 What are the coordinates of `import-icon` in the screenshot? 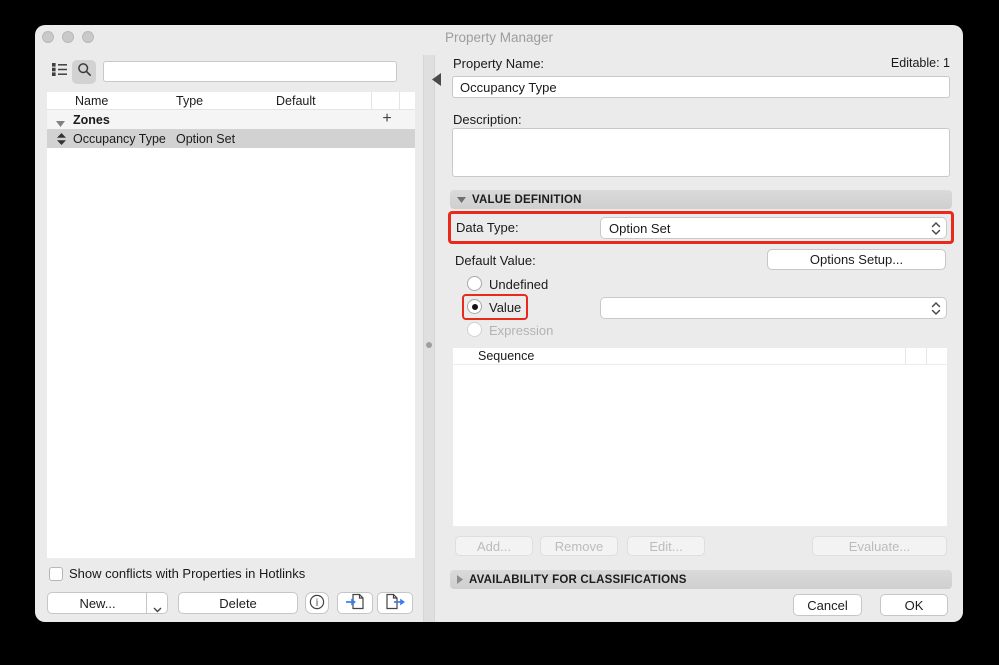 It's located at (355, 603).